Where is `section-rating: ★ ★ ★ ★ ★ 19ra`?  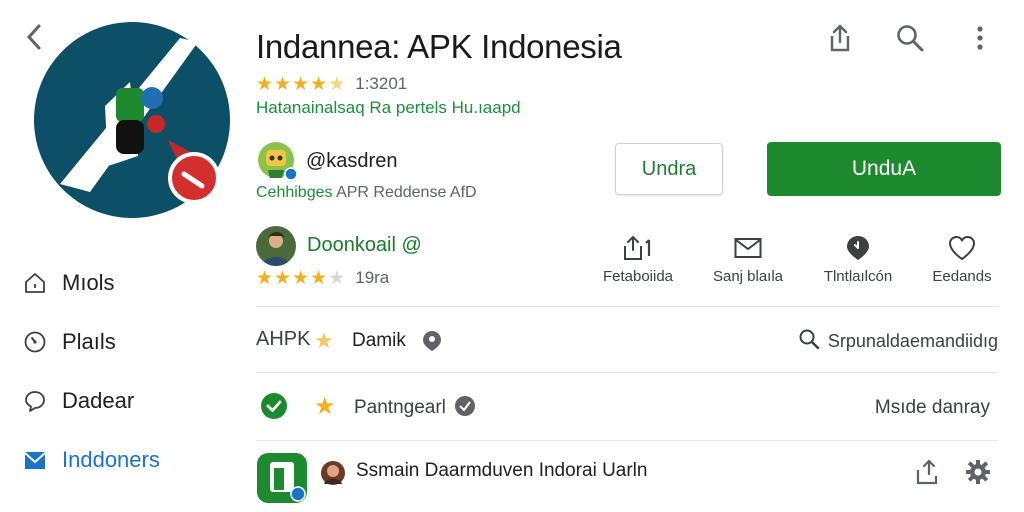
section-rating: ★ ★ ★ ★ ★ 19ra is located at coordinates (322, 278).